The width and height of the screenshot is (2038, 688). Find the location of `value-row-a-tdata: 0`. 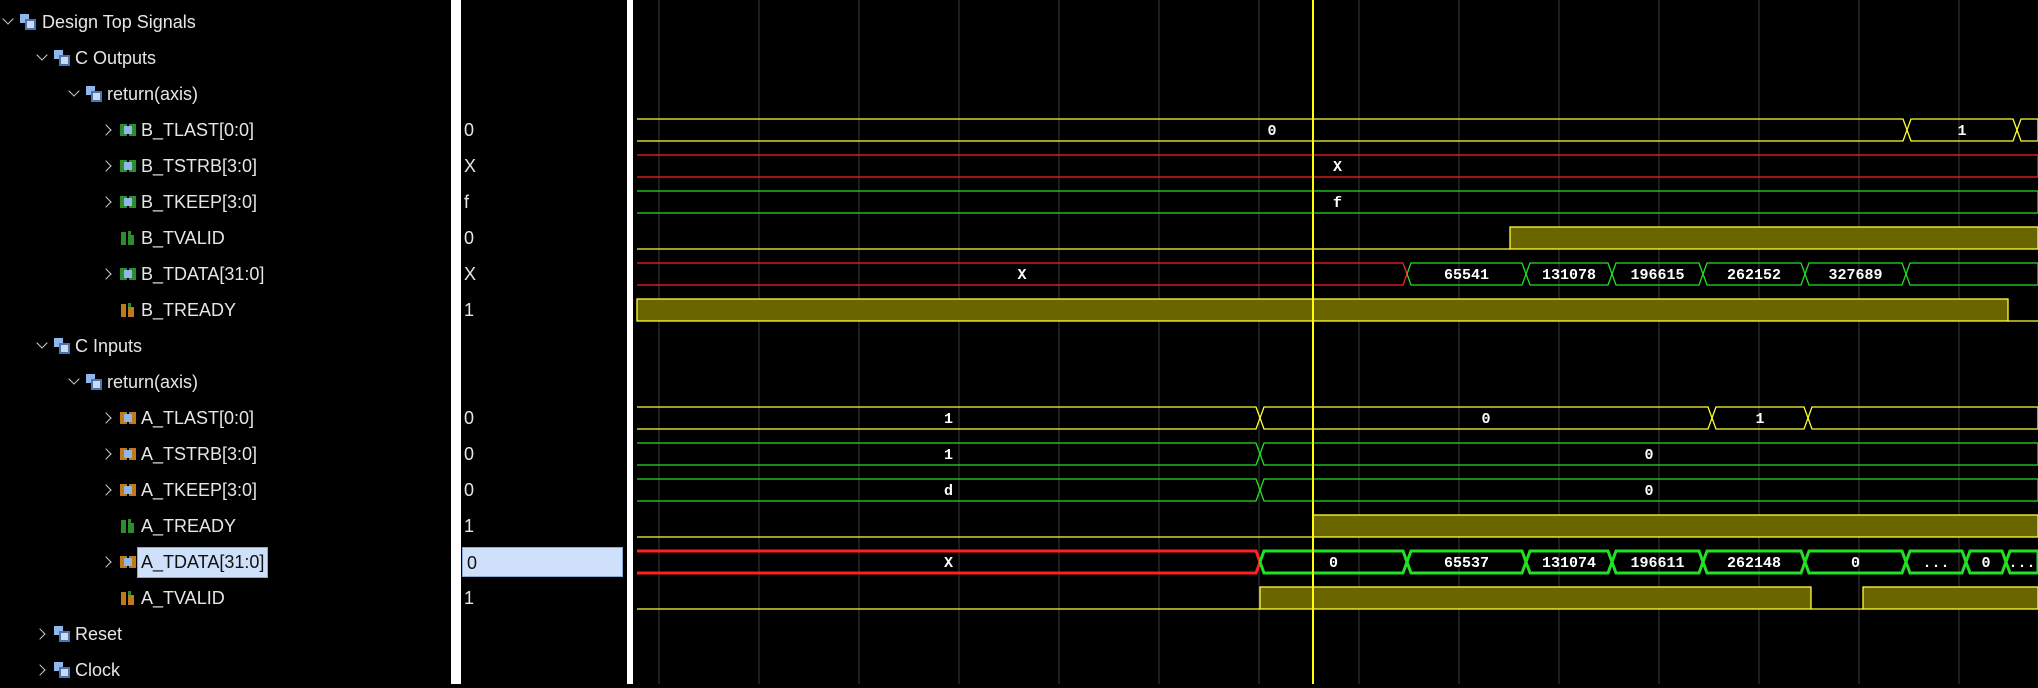

value-row-a-tdata: 0 is located at coordinates (544, 562).